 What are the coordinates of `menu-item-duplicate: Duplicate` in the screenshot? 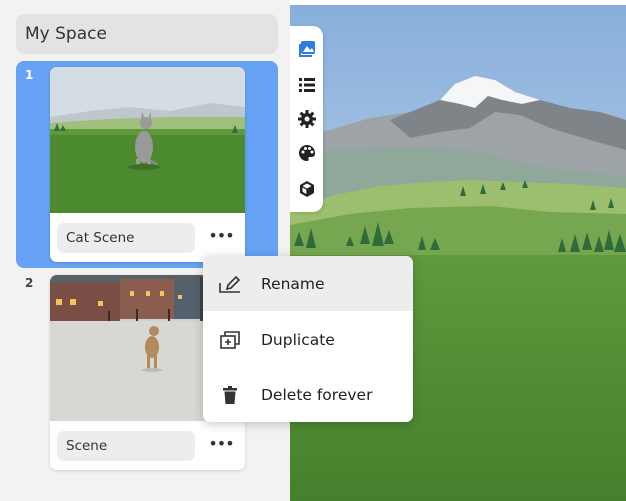 It's located at (308, 339).